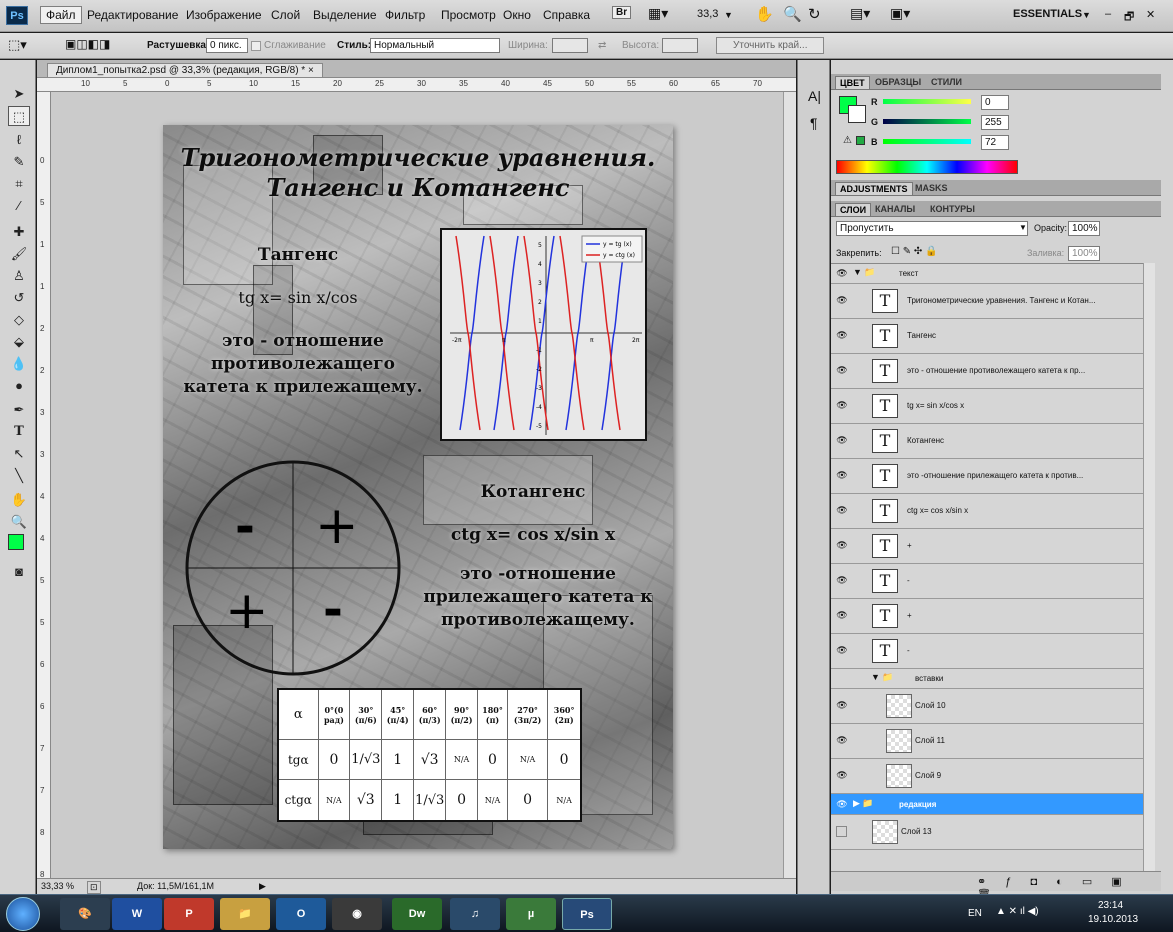 This screenshot has width=1173, height=932. Describe the element at coordinates (987, 832) in the screenshot. I see `layer-row: Слой 13` at that location.